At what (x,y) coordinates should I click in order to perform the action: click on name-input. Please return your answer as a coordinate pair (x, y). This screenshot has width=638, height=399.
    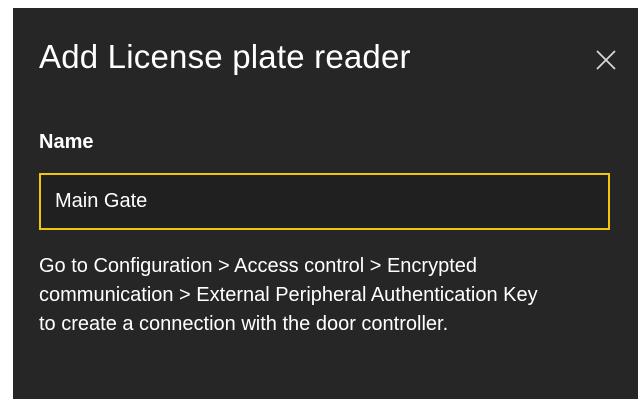
    Looking at the image, I should click on (324, 201).